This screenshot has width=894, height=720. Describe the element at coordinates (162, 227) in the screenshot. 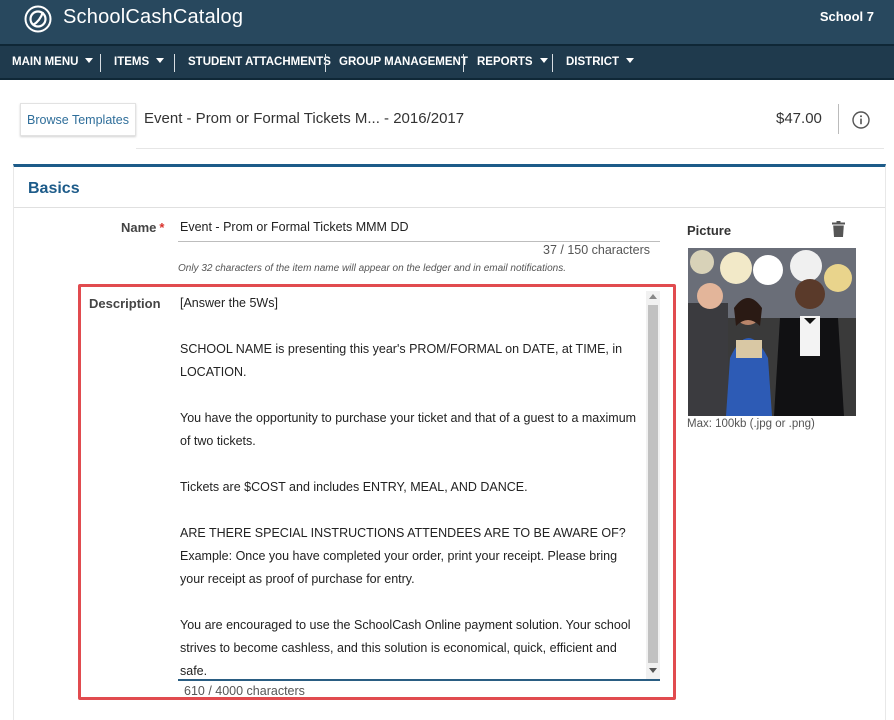

I see `required-marker: *` at that location.